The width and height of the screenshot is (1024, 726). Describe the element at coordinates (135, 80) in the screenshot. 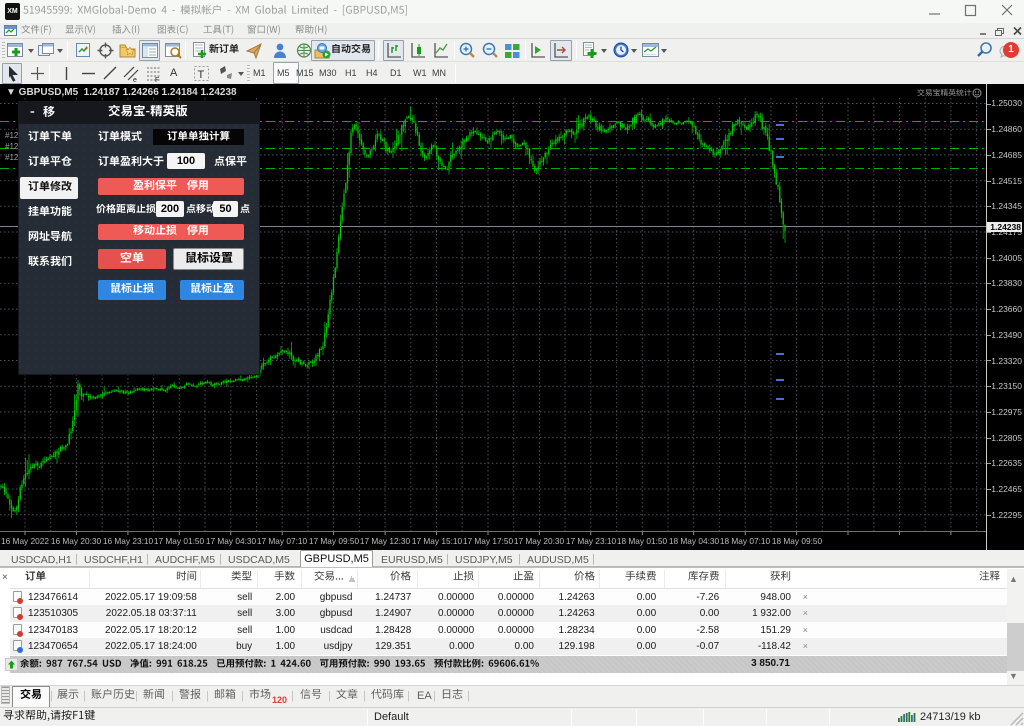

I see `svg-text: e` at that location.